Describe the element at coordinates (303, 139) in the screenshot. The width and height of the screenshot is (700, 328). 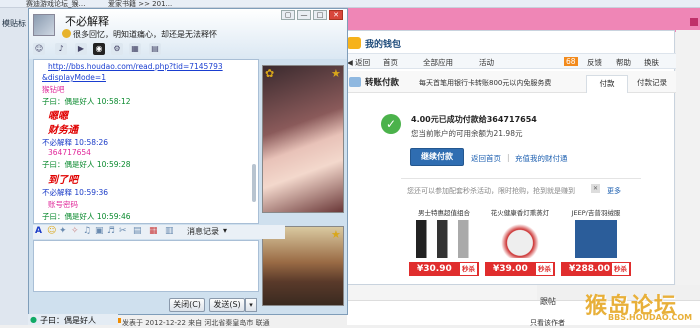
I see `contact-show-image: ✿ ★` at that location.